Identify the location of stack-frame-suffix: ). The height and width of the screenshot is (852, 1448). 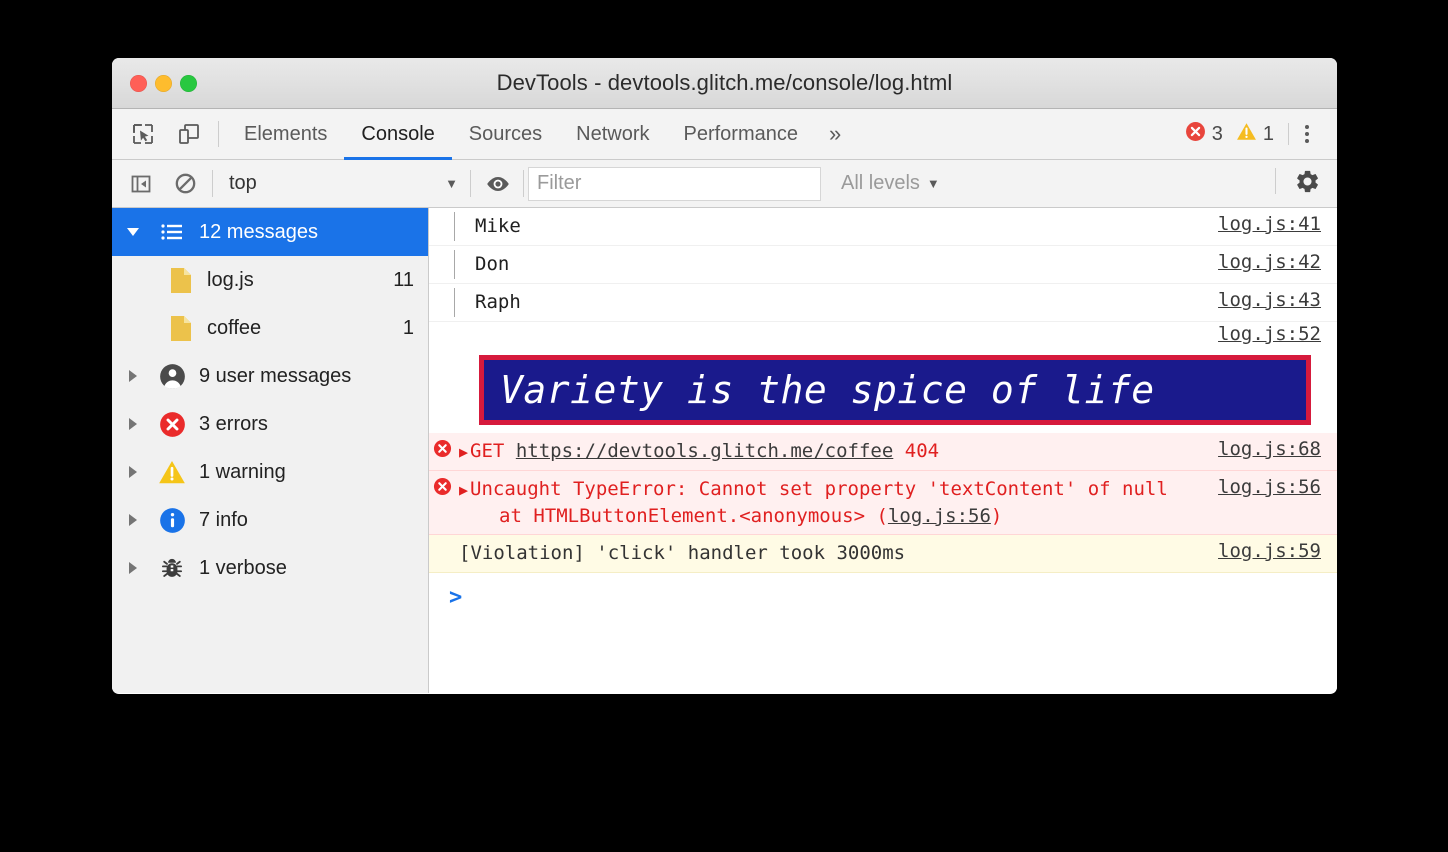
(996, 515).